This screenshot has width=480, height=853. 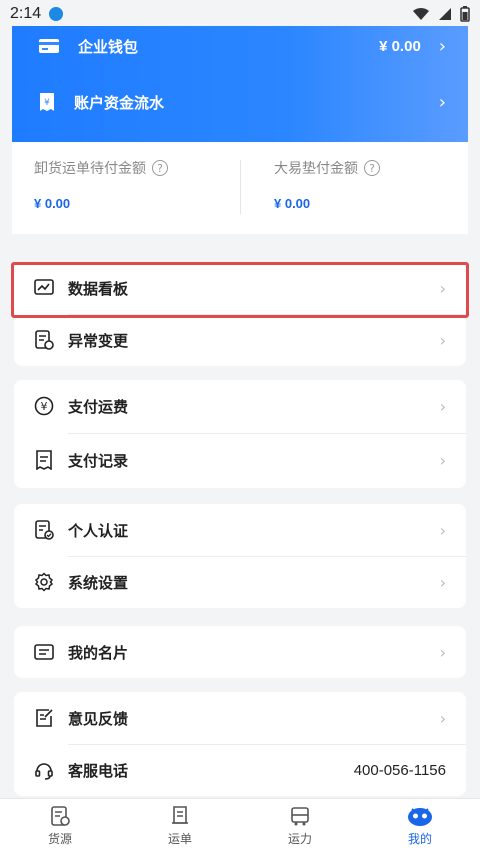 I want to click on gear-icon, so click(x=44, y=582).